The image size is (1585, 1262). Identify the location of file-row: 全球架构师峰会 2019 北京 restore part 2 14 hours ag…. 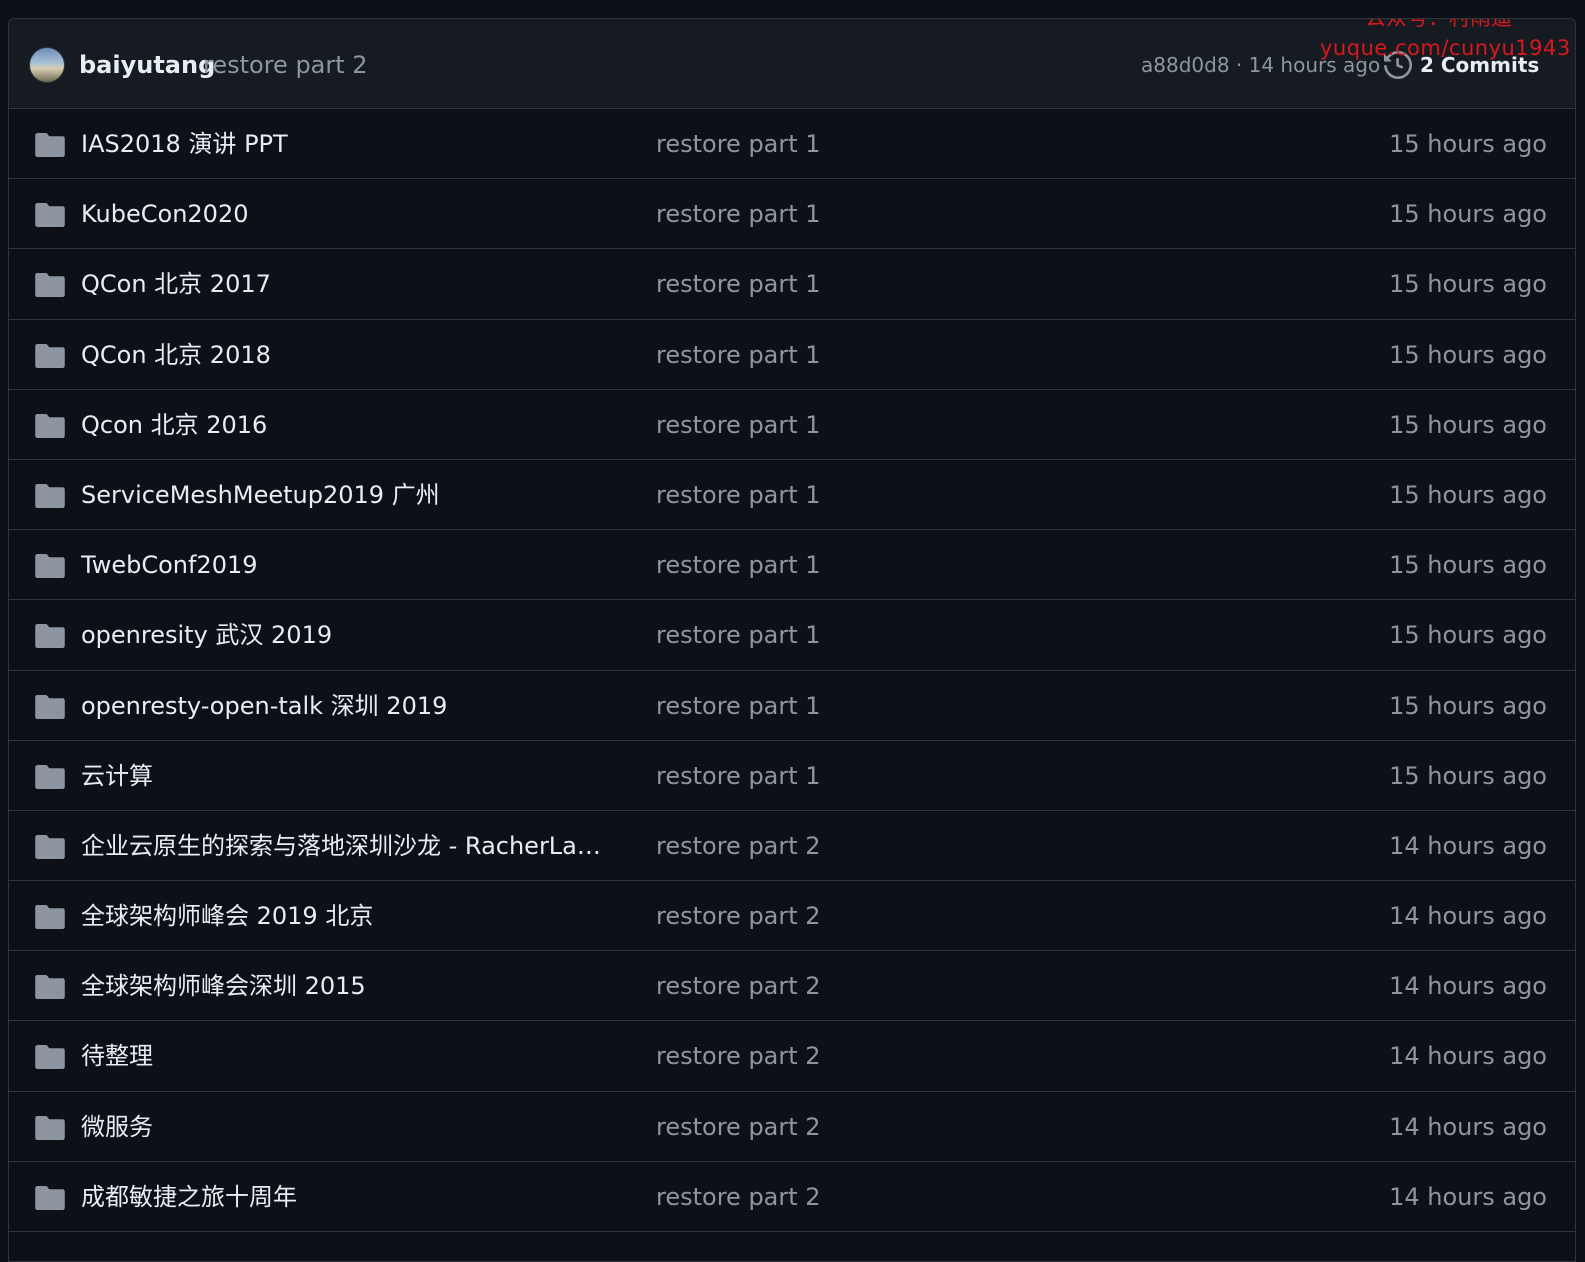
(792, 916).